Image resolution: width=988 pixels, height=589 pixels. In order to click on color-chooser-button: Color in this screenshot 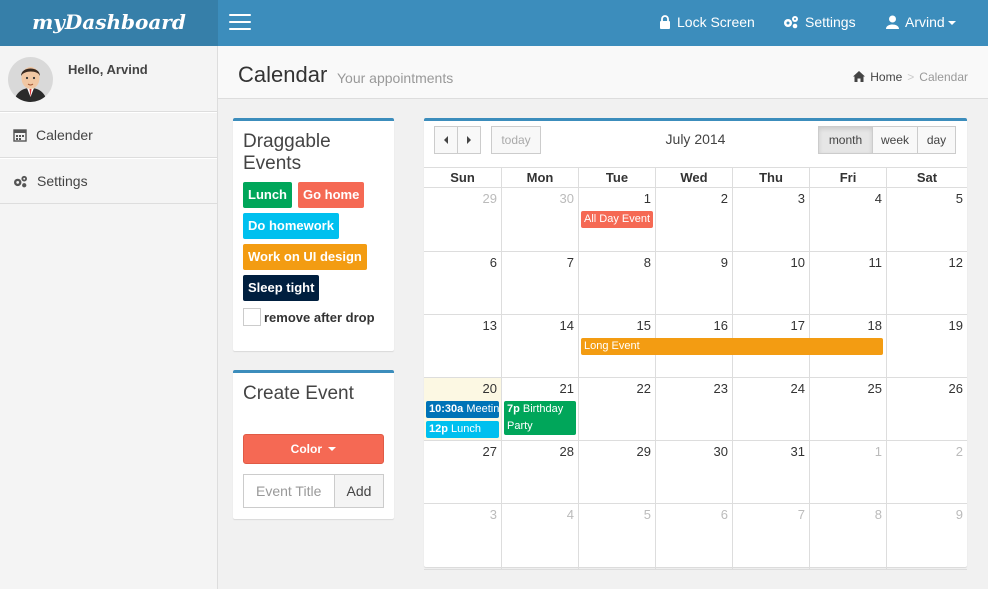, I will do `click(313, 449)`.